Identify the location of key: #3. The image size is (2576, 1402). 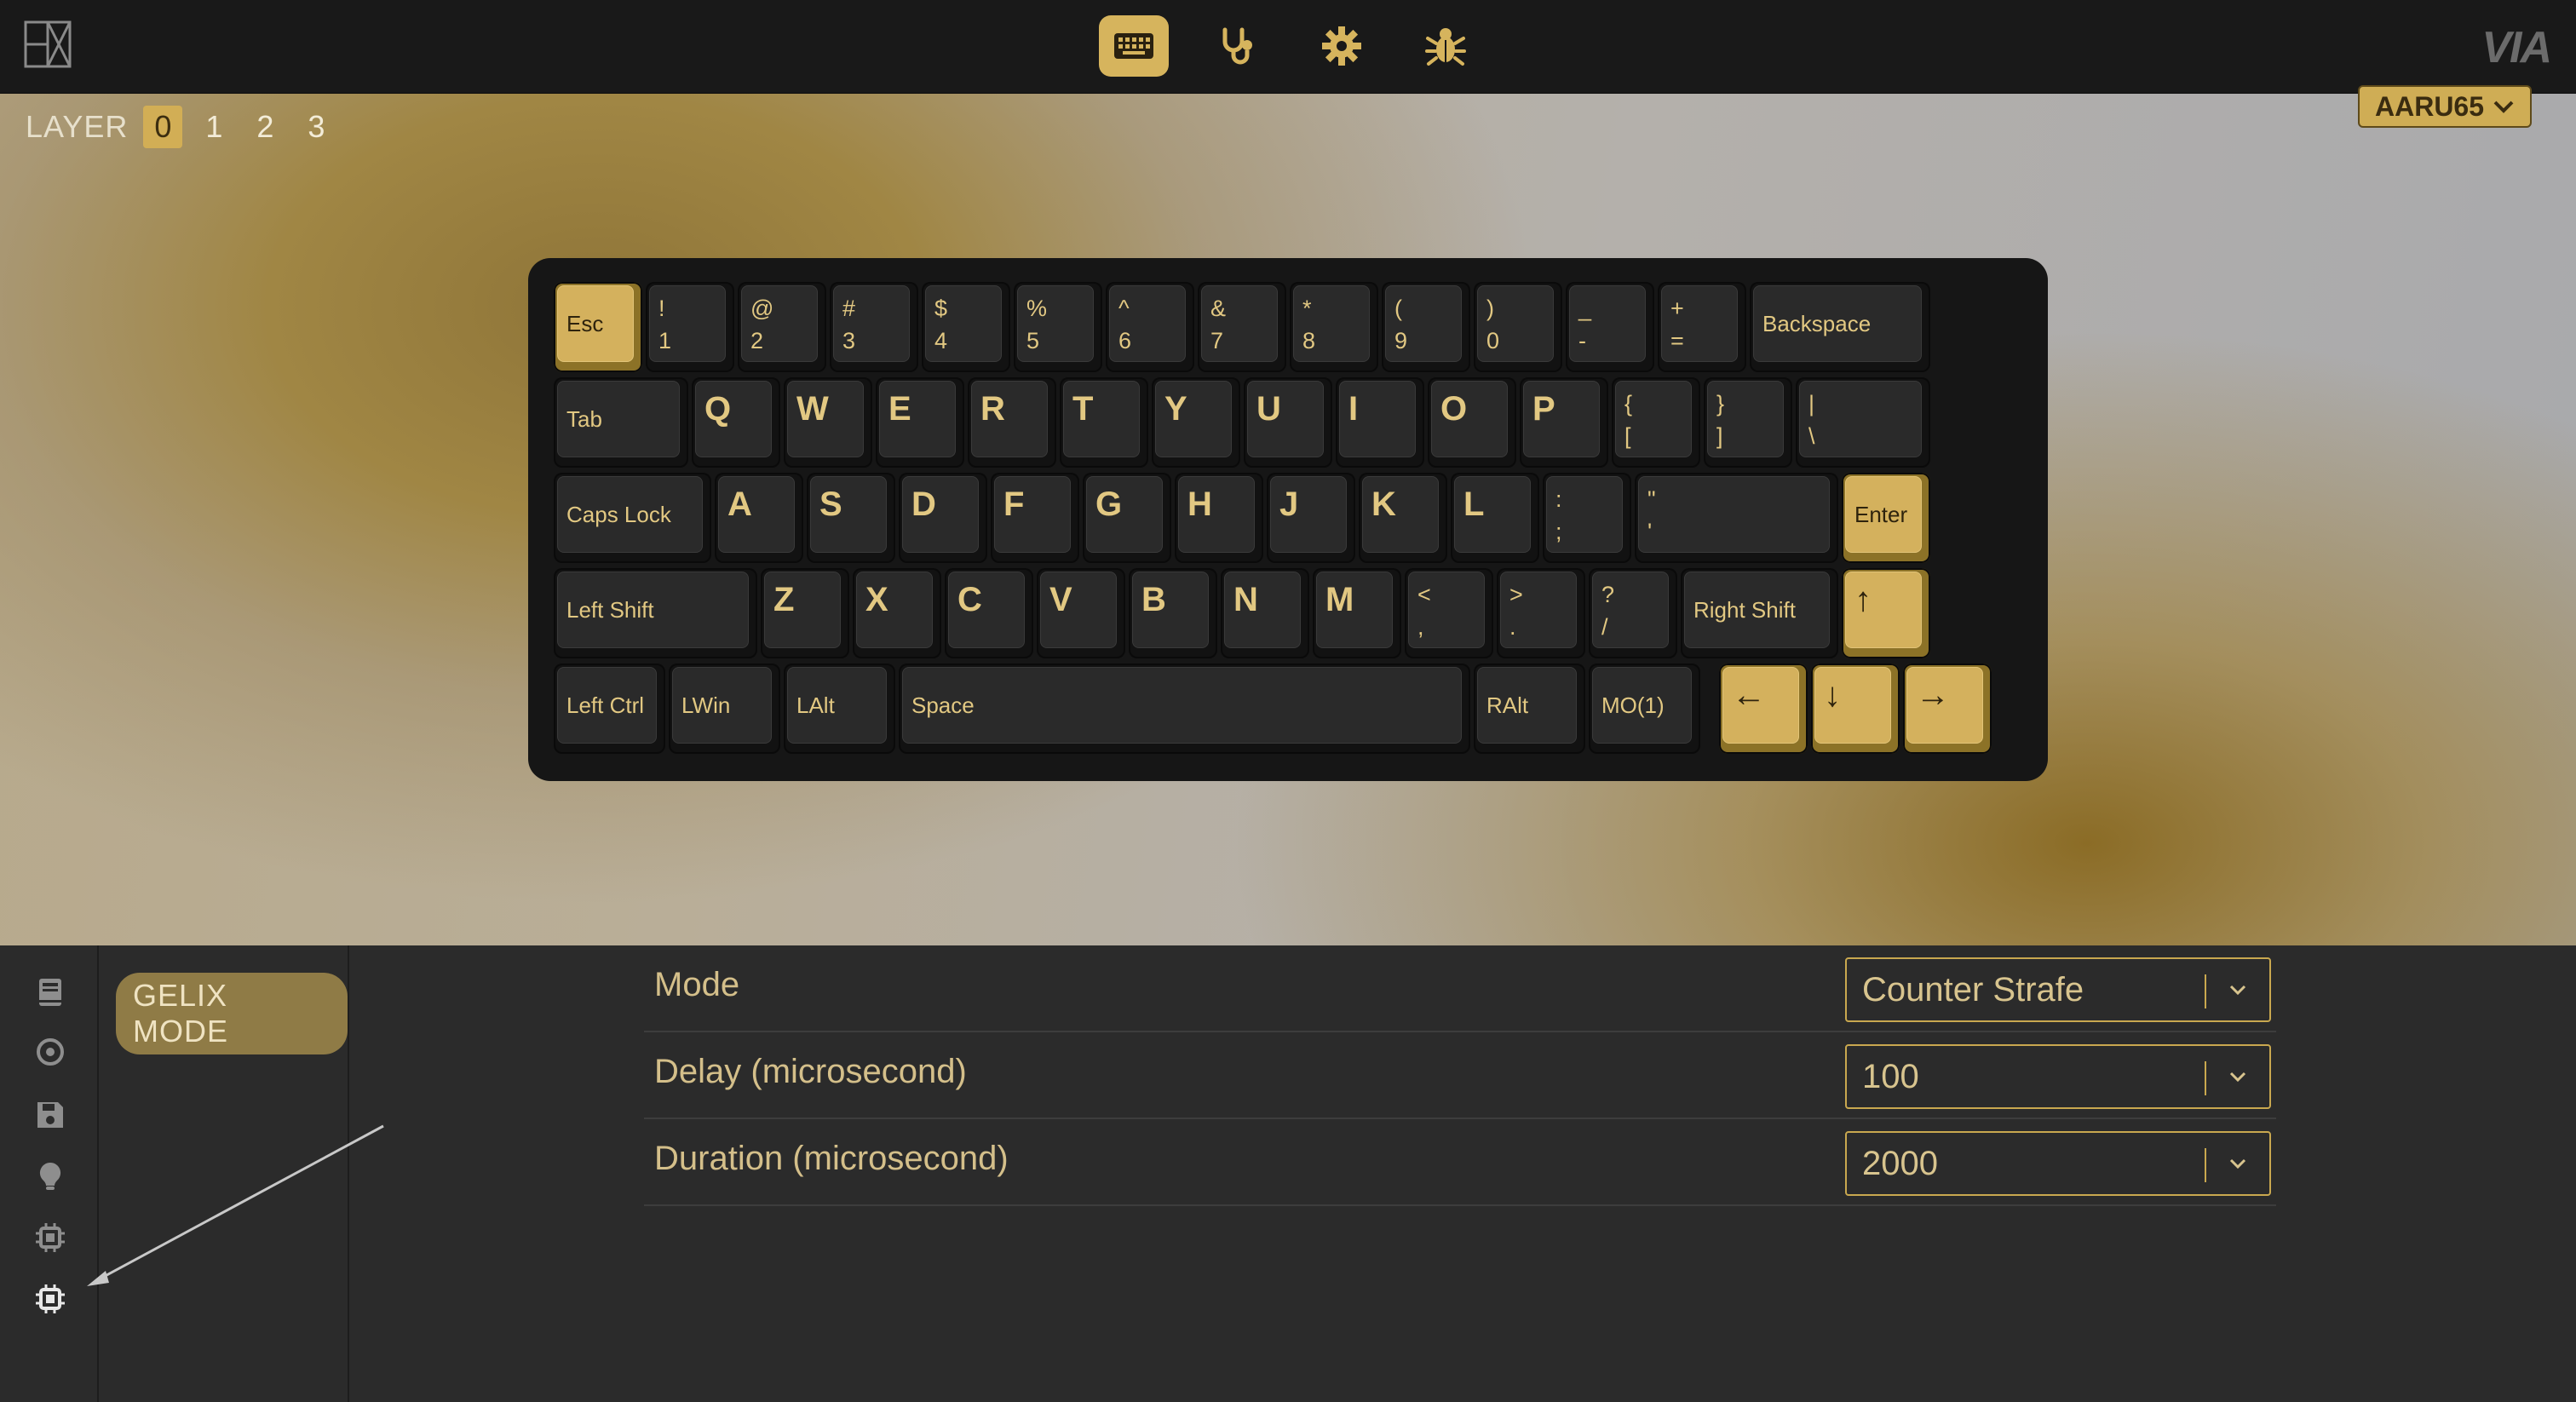
(874, 327).